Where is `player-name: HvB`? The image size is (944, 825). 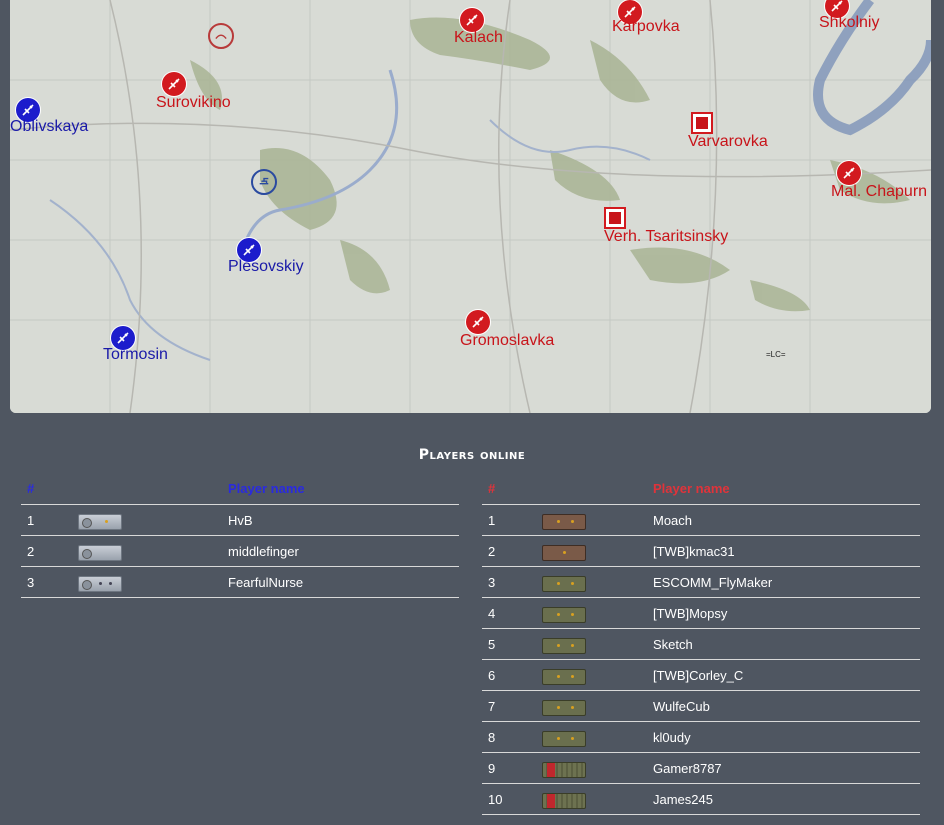
player-name: HvB is located at coordinates (240, 520).